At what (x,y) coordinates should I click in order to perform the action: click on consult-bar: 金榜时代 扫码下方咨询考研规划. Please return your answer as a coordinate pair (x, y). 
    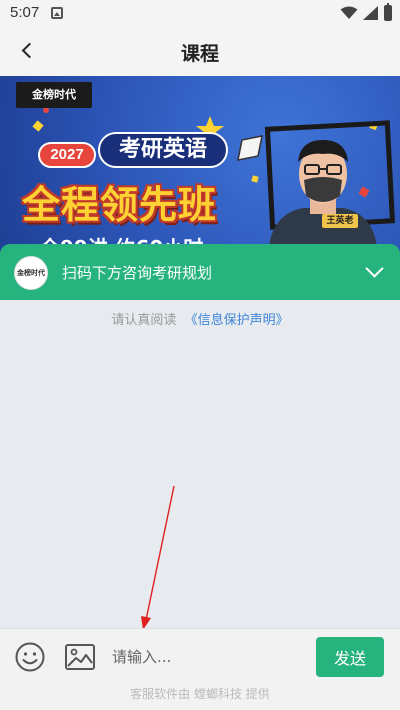
    Looking at the image, I should click on (200, 272).